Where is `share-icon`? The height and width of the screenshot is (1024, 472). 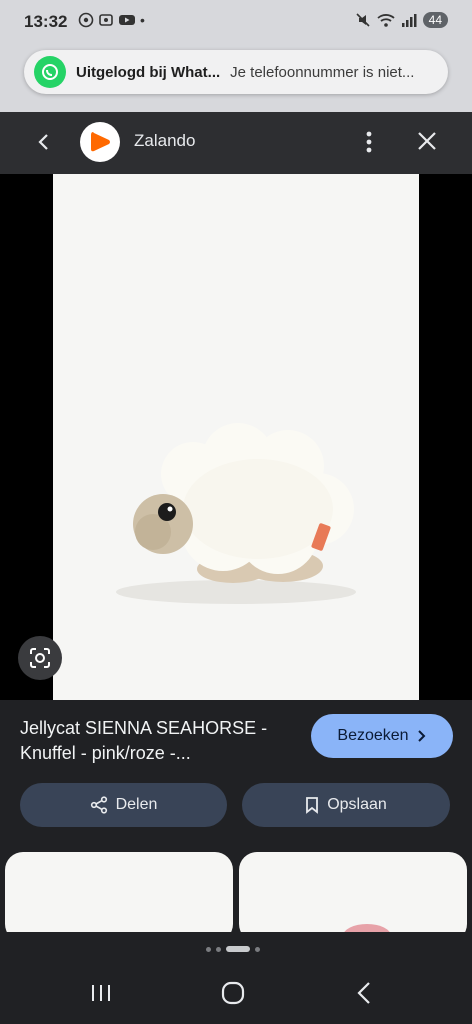 share-icon is located at coordinates (98, 805).